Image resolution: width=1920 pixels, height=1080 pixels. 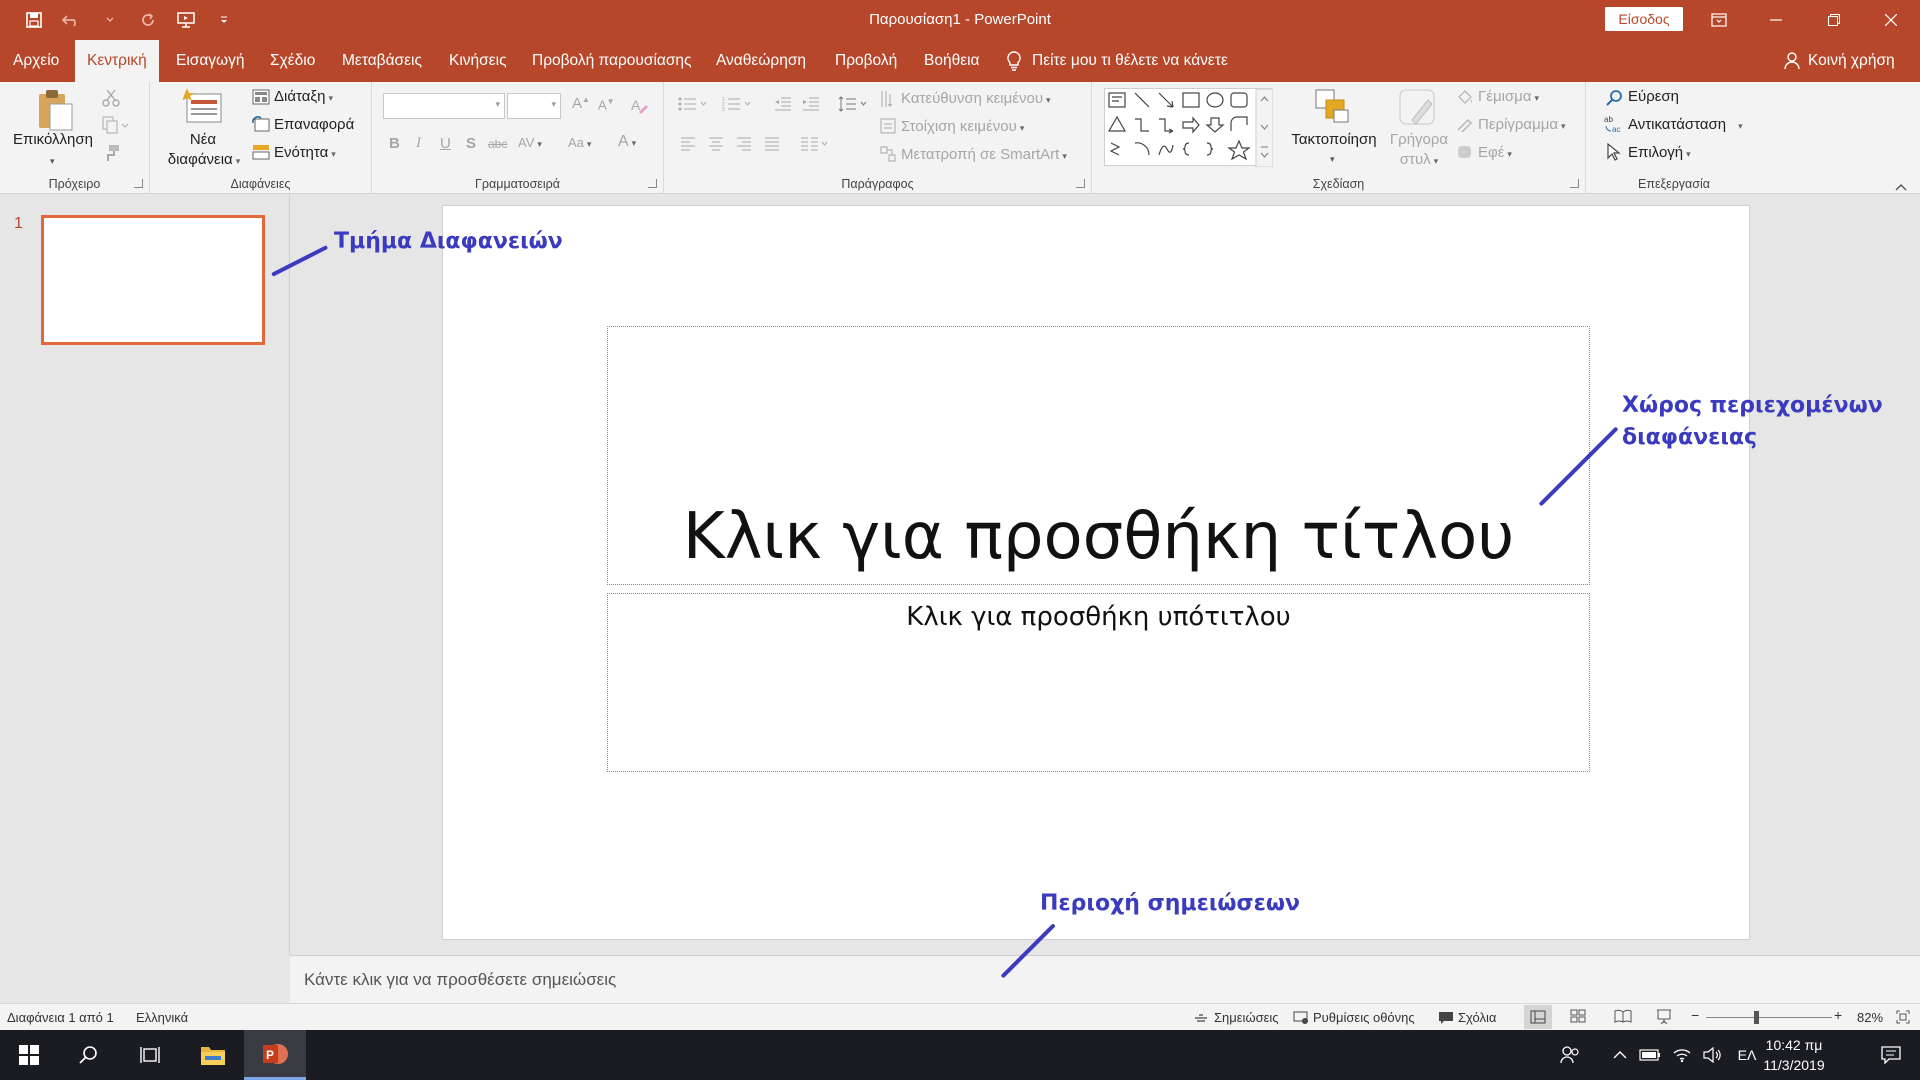 I want to click on text-direction-button: Κατεύθυνση κειμένου ▾, so click(x=976, y=98).